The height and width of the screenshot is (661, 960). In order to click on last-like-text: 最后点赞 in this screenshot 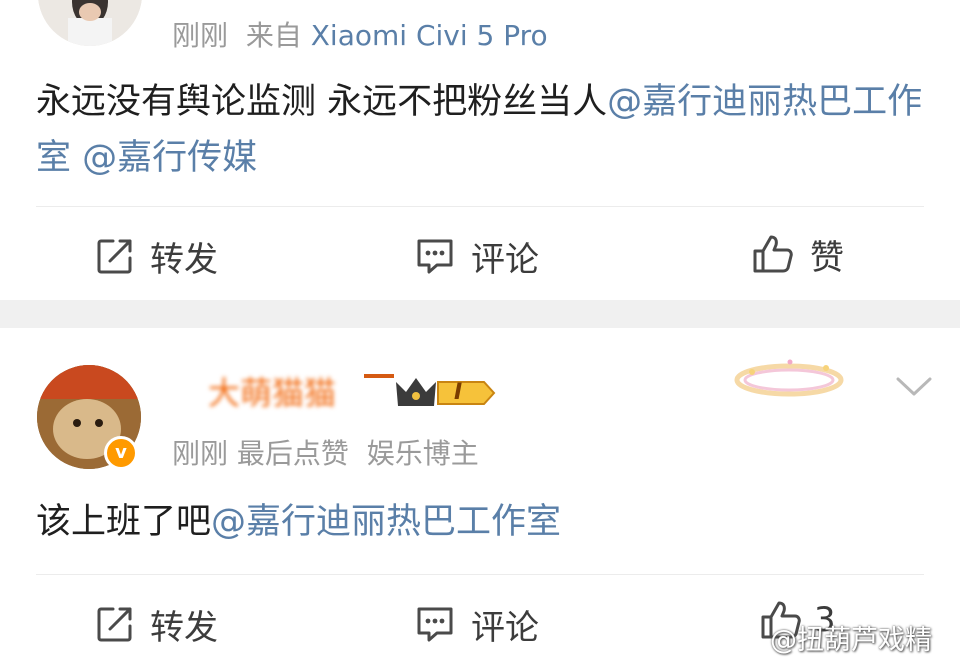, I will do `click(292, 453)`.